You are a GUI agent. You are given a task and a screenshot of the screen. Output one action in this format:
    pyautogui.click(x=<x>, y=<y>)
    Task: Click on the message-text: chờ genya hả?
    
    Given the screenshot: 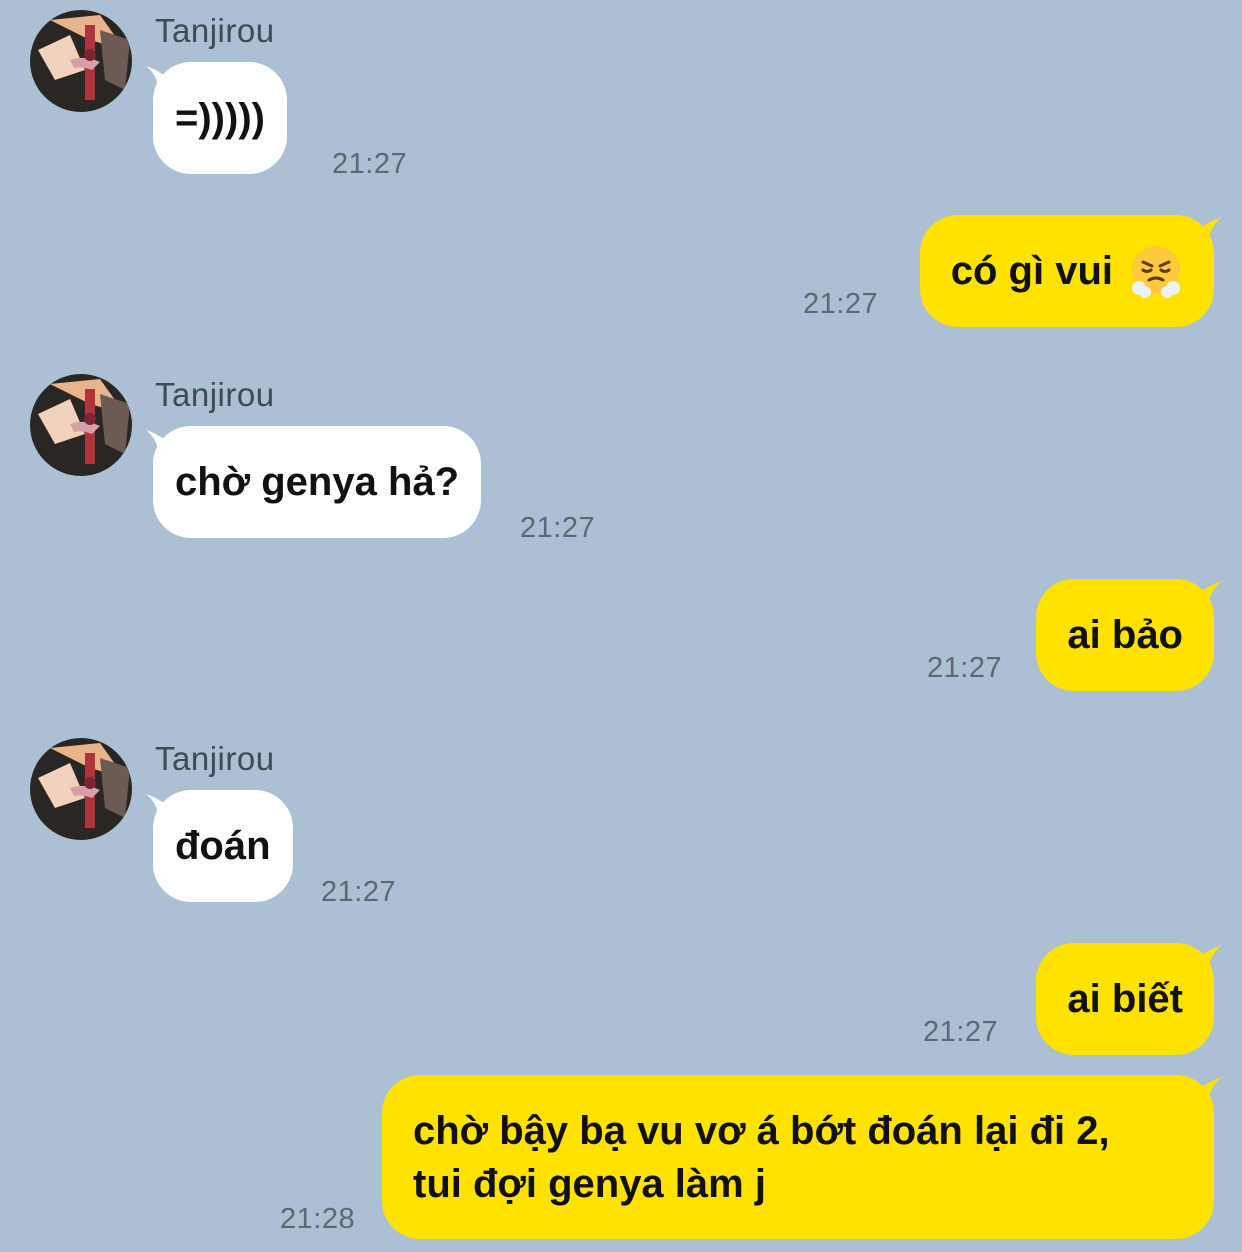 What is the action you would take?
    pyautogui.click(x=317, y=481)
    